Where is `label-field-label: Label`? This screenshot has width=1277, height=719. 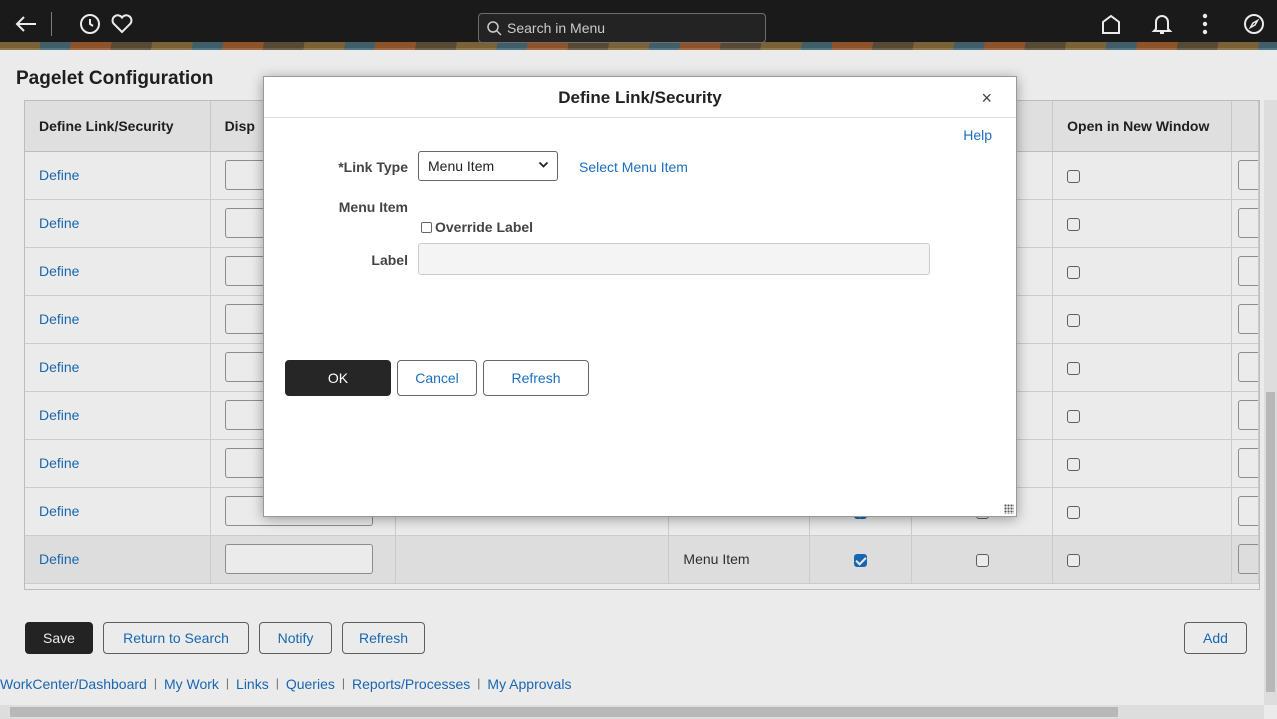
label-field-label: Label is located at coordinates (389, 260).